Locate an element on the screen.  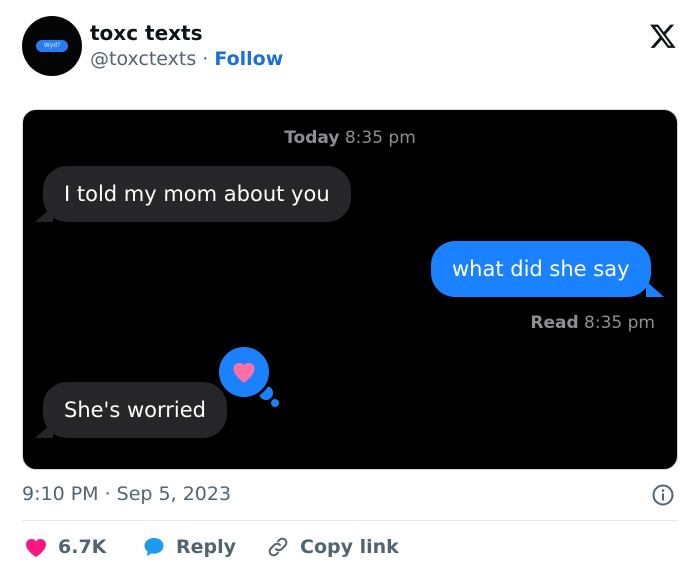
bubble-tail is located at coordinates (655, 289).